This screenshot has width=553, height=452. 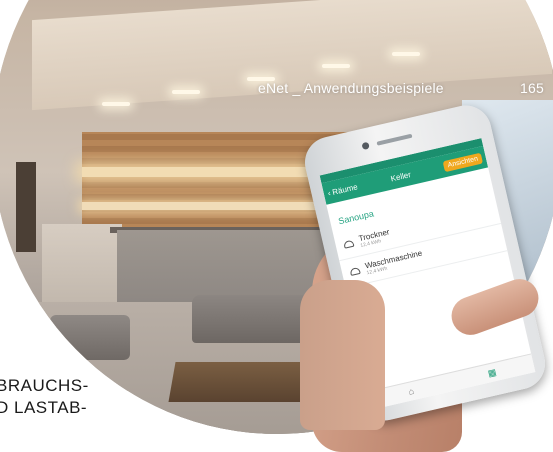 I want to click on grid-icon: ▦, so click(x=492, y=372).